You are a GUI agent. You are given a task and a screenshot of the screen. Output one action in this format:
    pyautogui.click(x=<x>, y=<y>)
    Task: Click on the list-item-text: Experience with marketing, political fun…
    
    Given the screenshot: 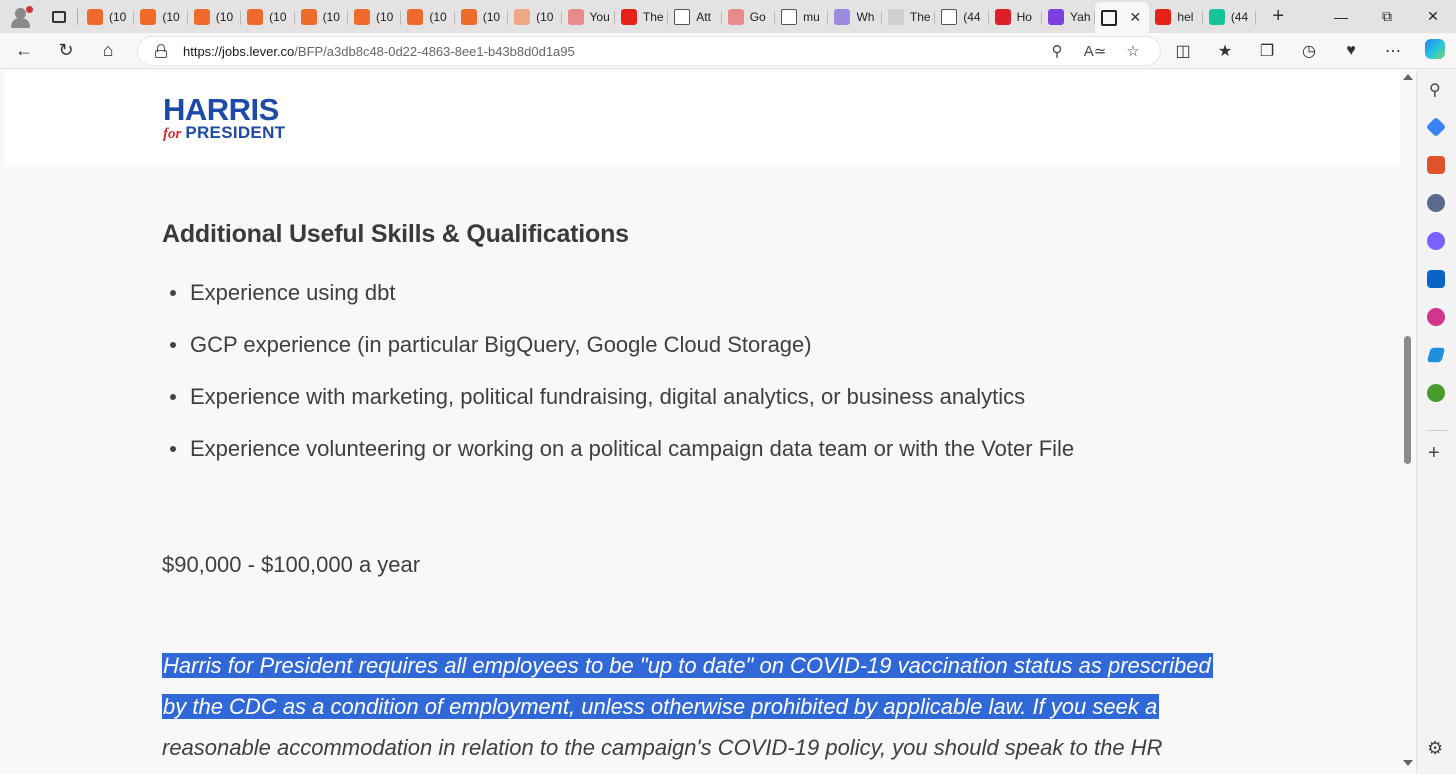 What is the action you would take?
    pyautogui.click(x=608, y=396)
    